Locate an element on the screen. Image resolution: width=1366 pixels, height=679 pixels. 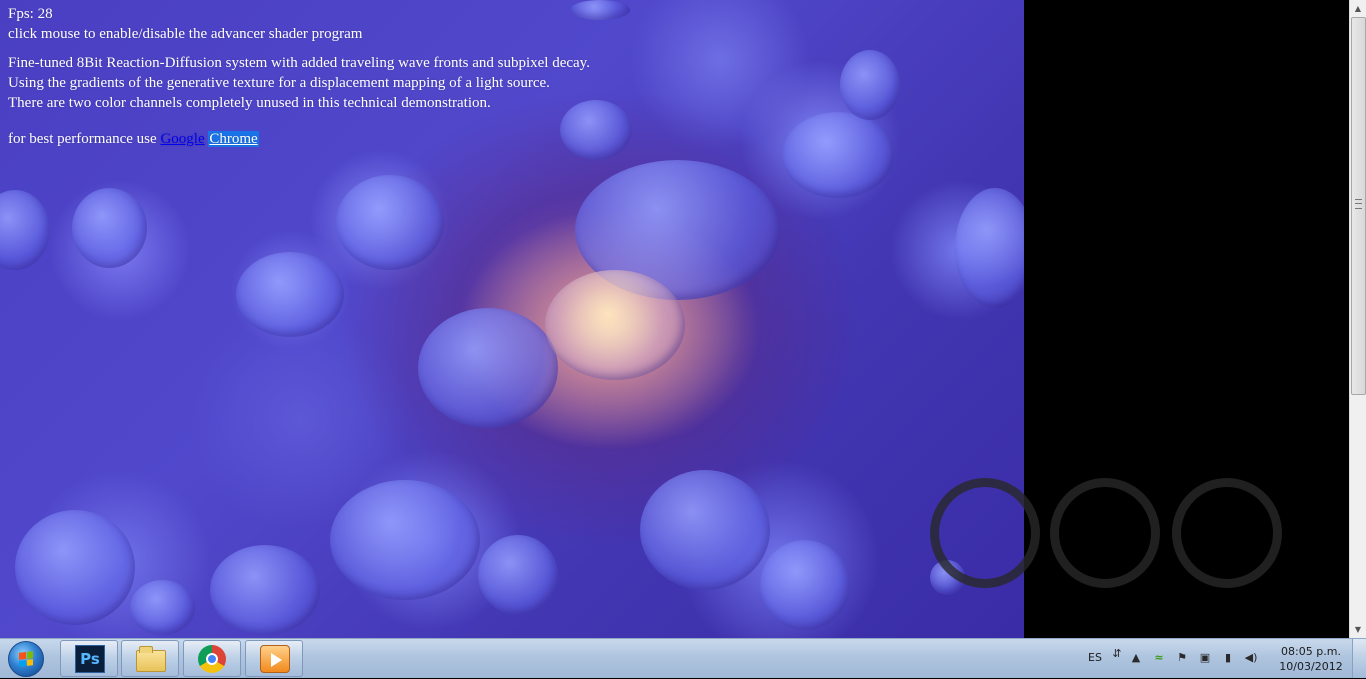
vertical-scrollbar: ▲ ▼ is located at coordinates (1357, 319).